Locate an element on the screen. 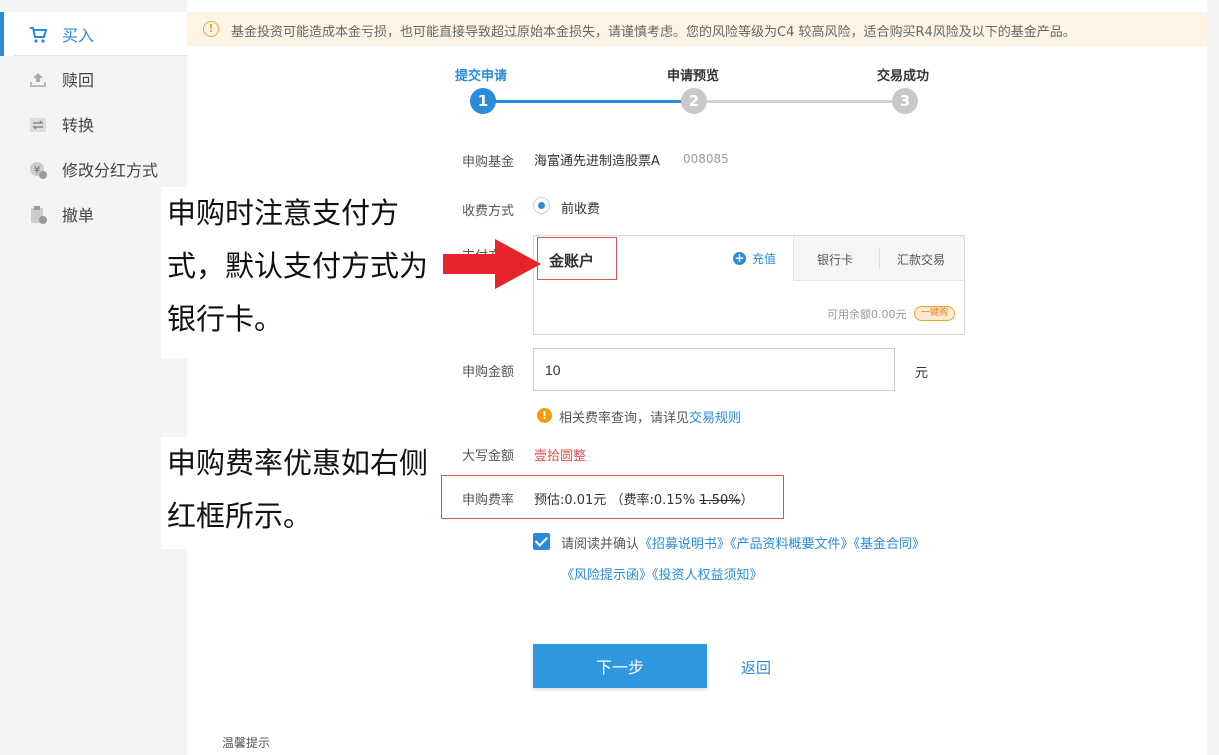 This screenshot has height=755, width=1219. back-link: 返回 is located at coordinates (756, 667).